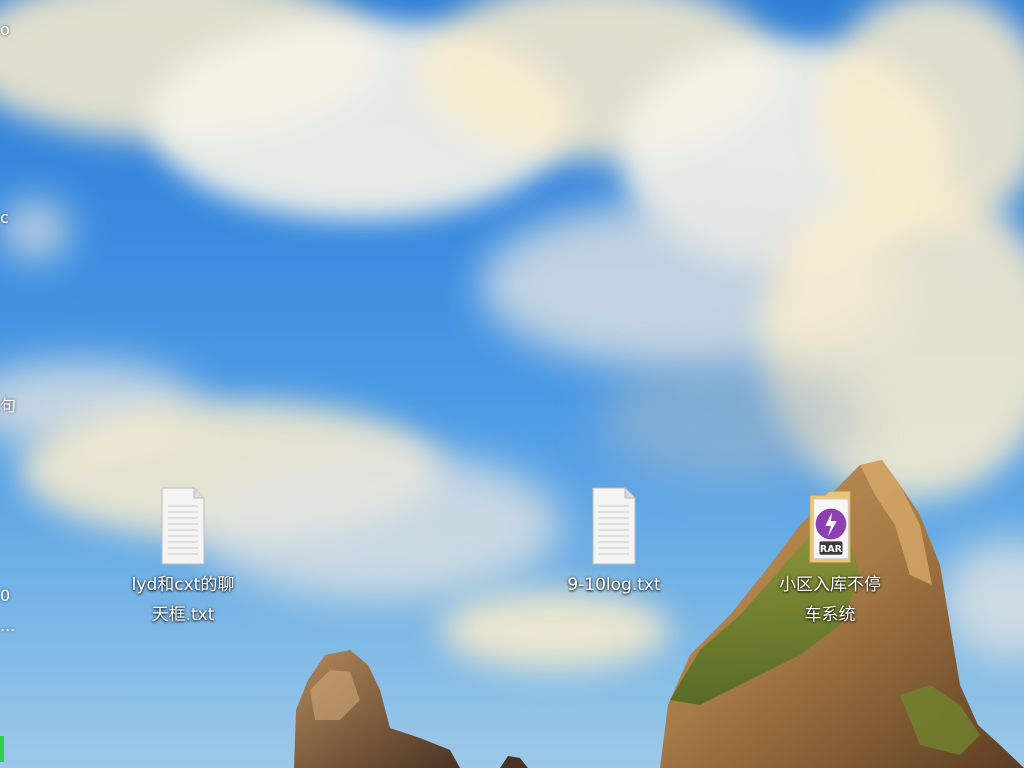 This screenshot has width=1024, height=768. I want to click on taskbar-edge-marker, so click(2, 749).